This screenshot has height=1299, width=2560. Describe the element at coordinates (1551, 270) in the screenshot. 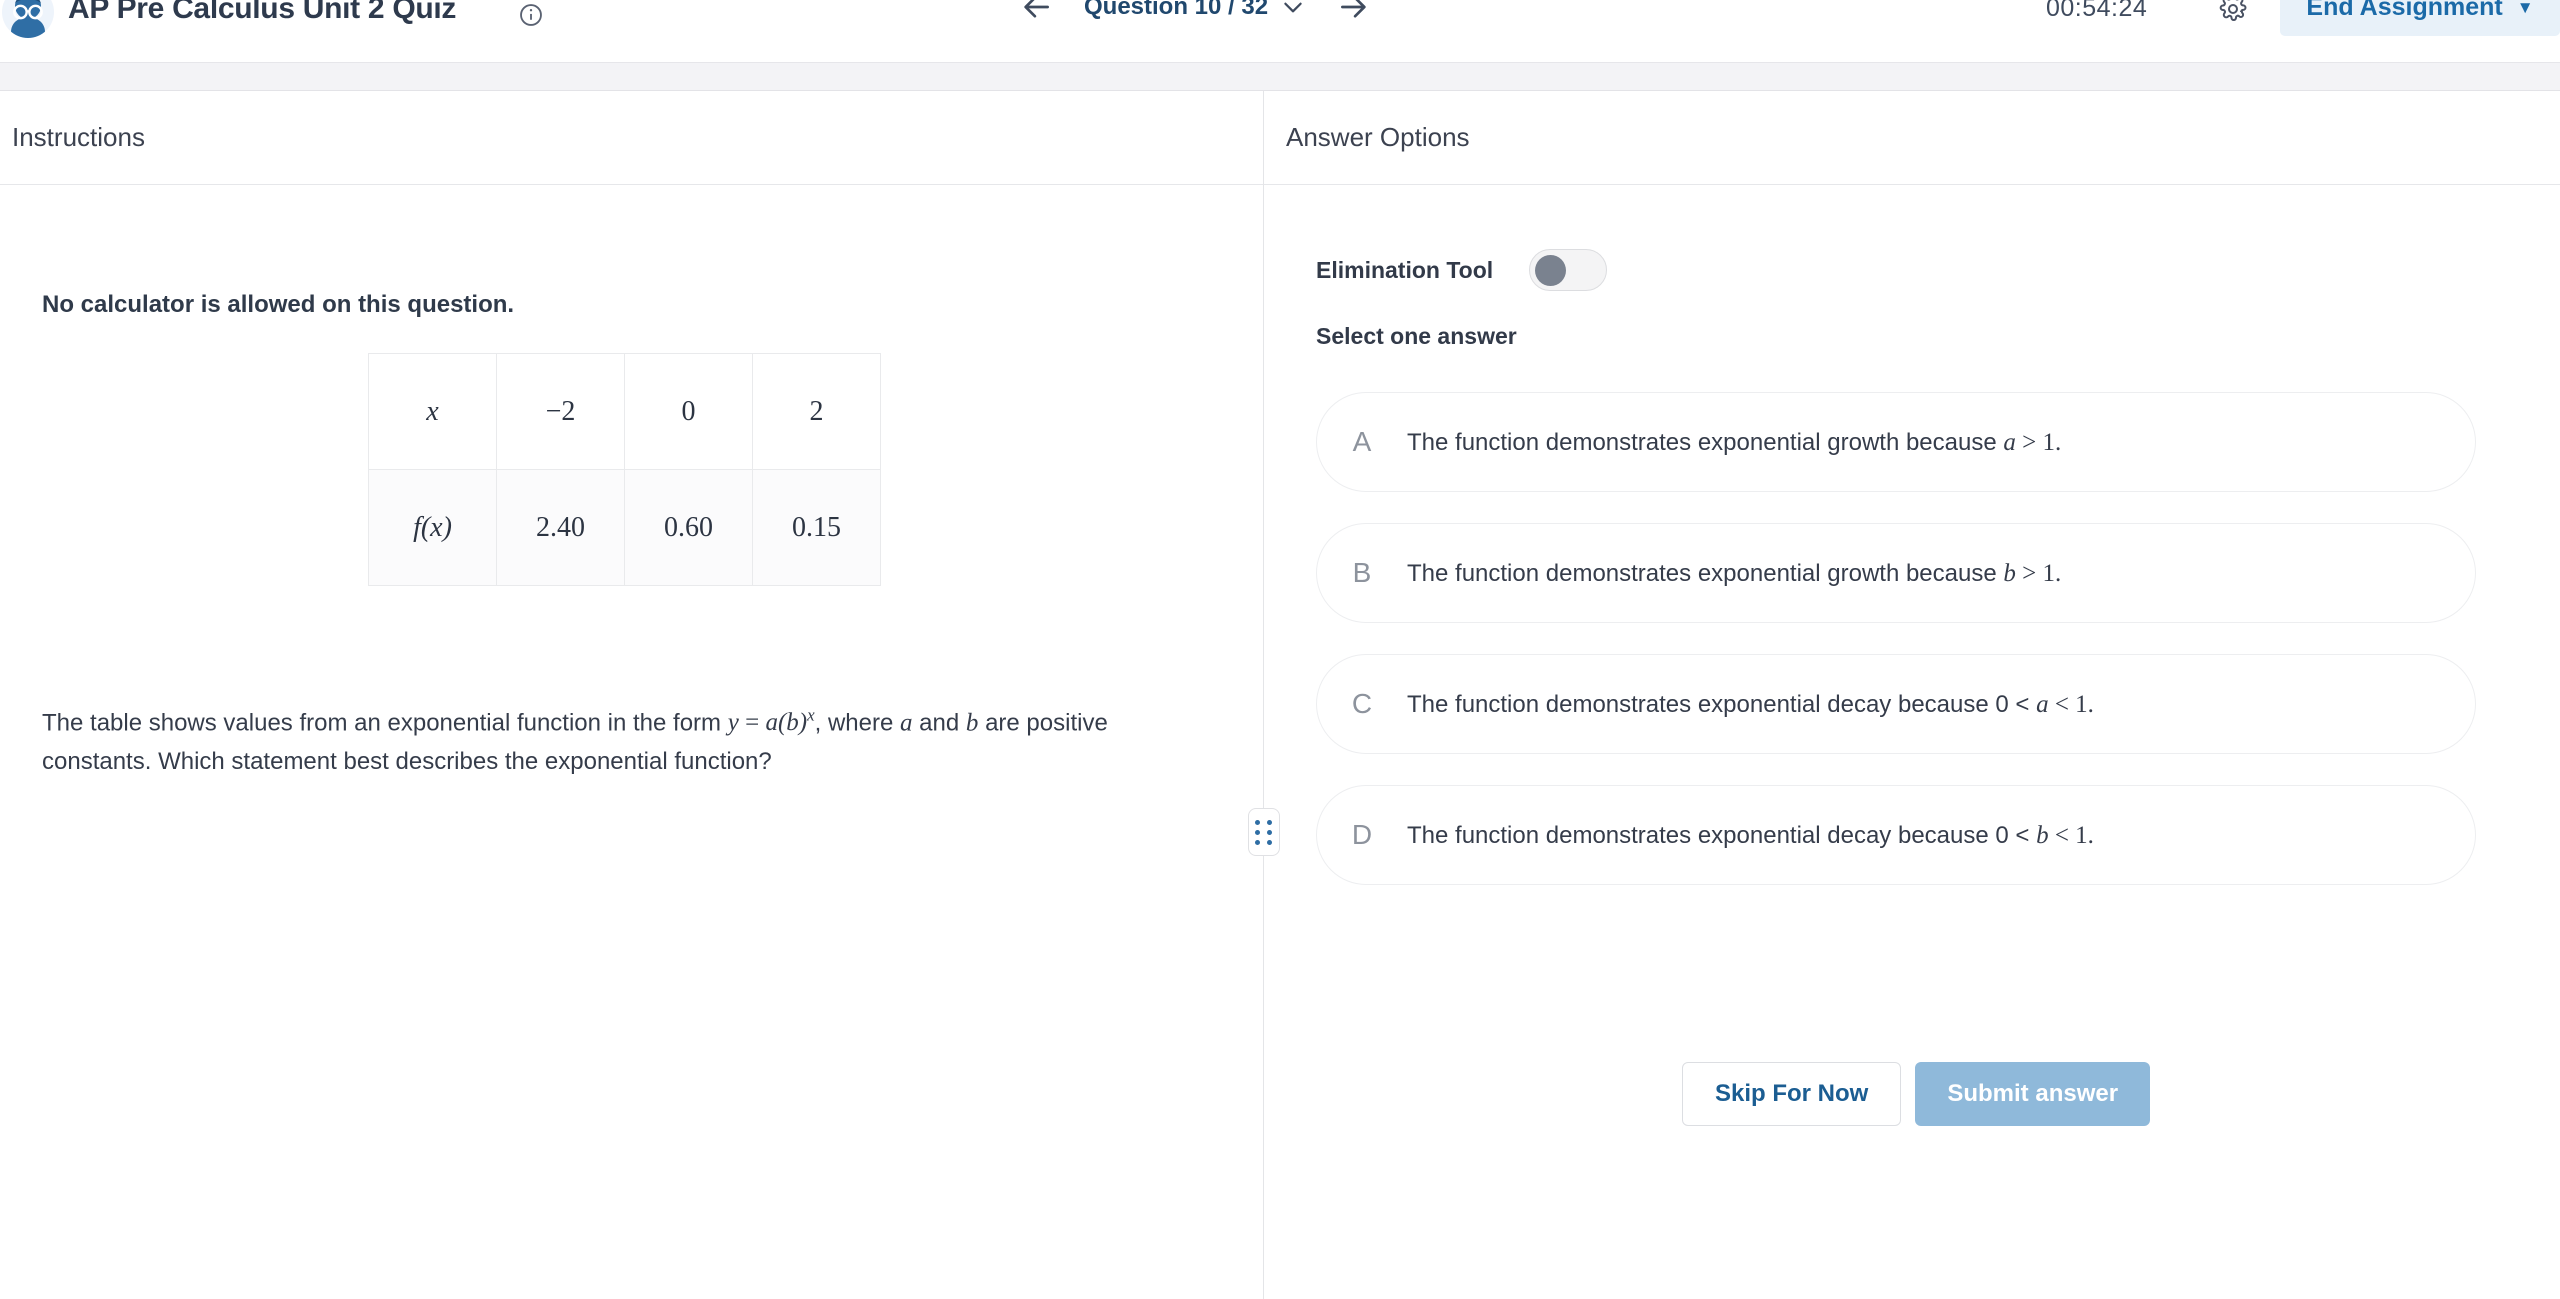

I see `toggle-knob` at that location.